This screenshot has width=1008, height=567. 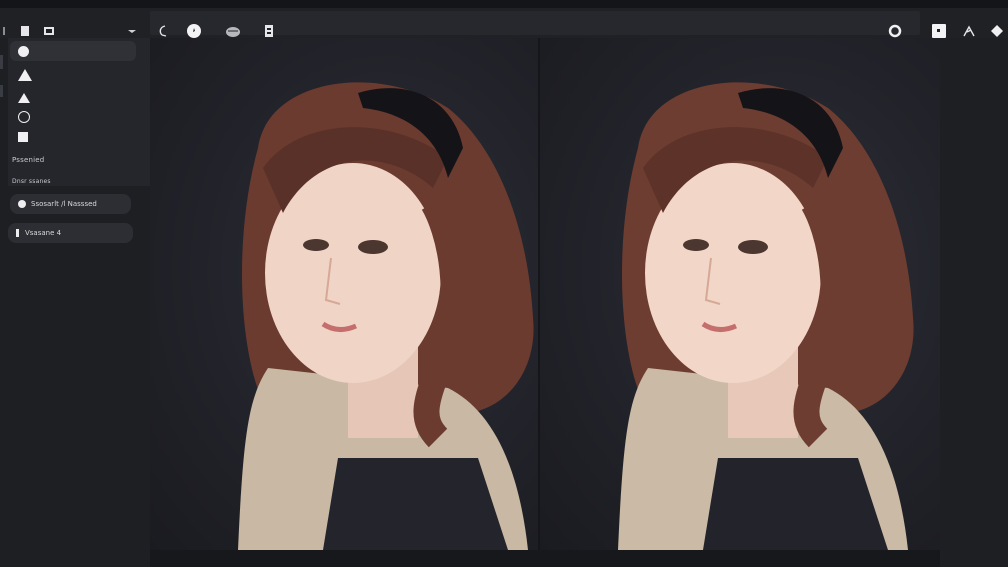 I want to click on shape-triangle-option, so click(x=73, y=75).